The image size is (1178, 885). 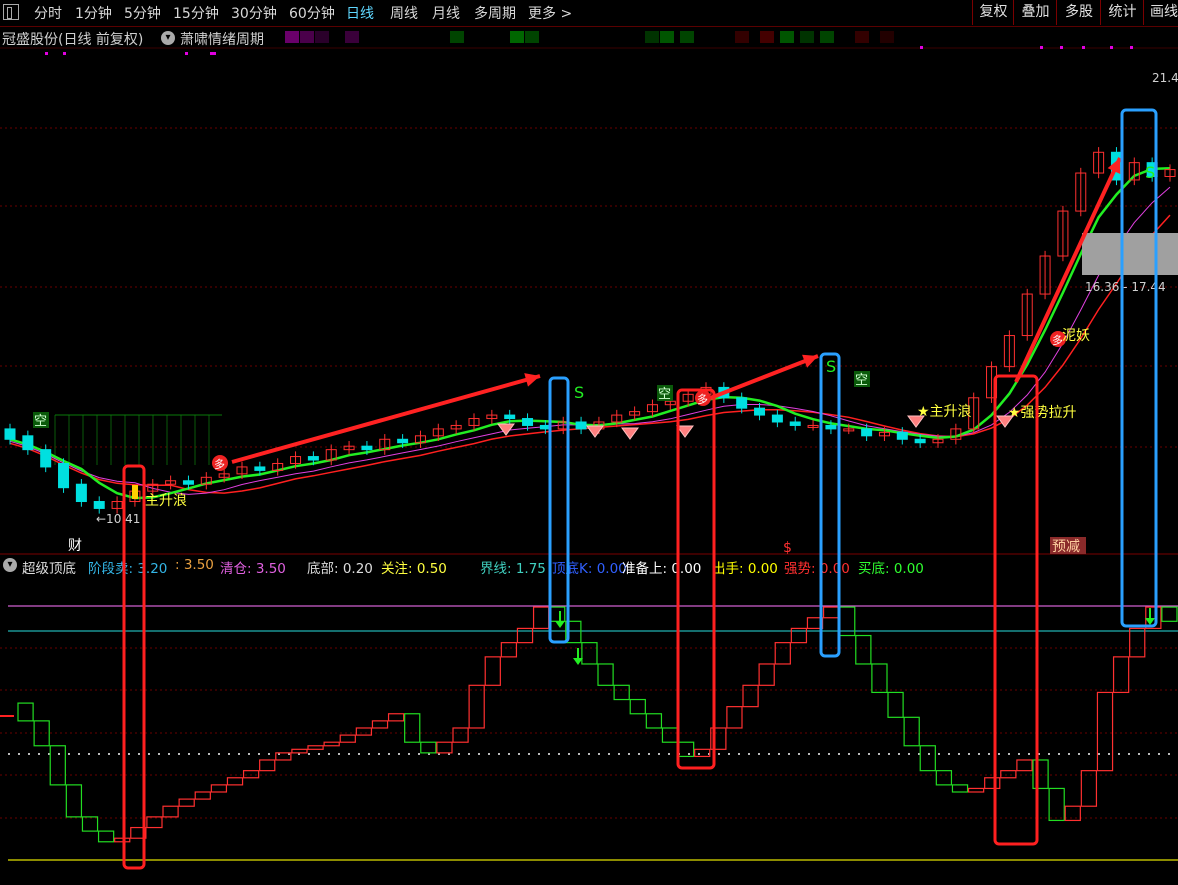 What do you see at coordinates (1150, 172) in the screenshot?
I see `marker-s: S` at bounding box center [1150, 172].